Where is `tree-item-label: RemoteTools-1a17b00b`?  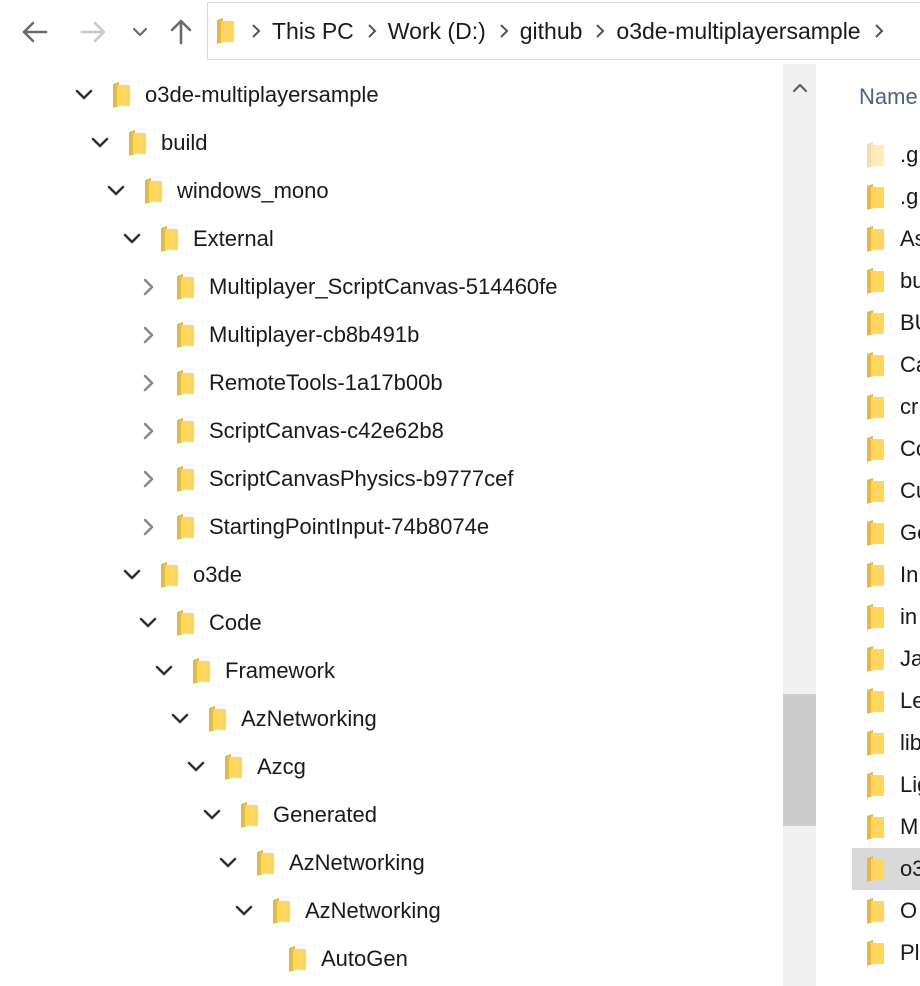 tree-item-label: RemoteTools-1a17b00b is located at coordinates (326, 382).